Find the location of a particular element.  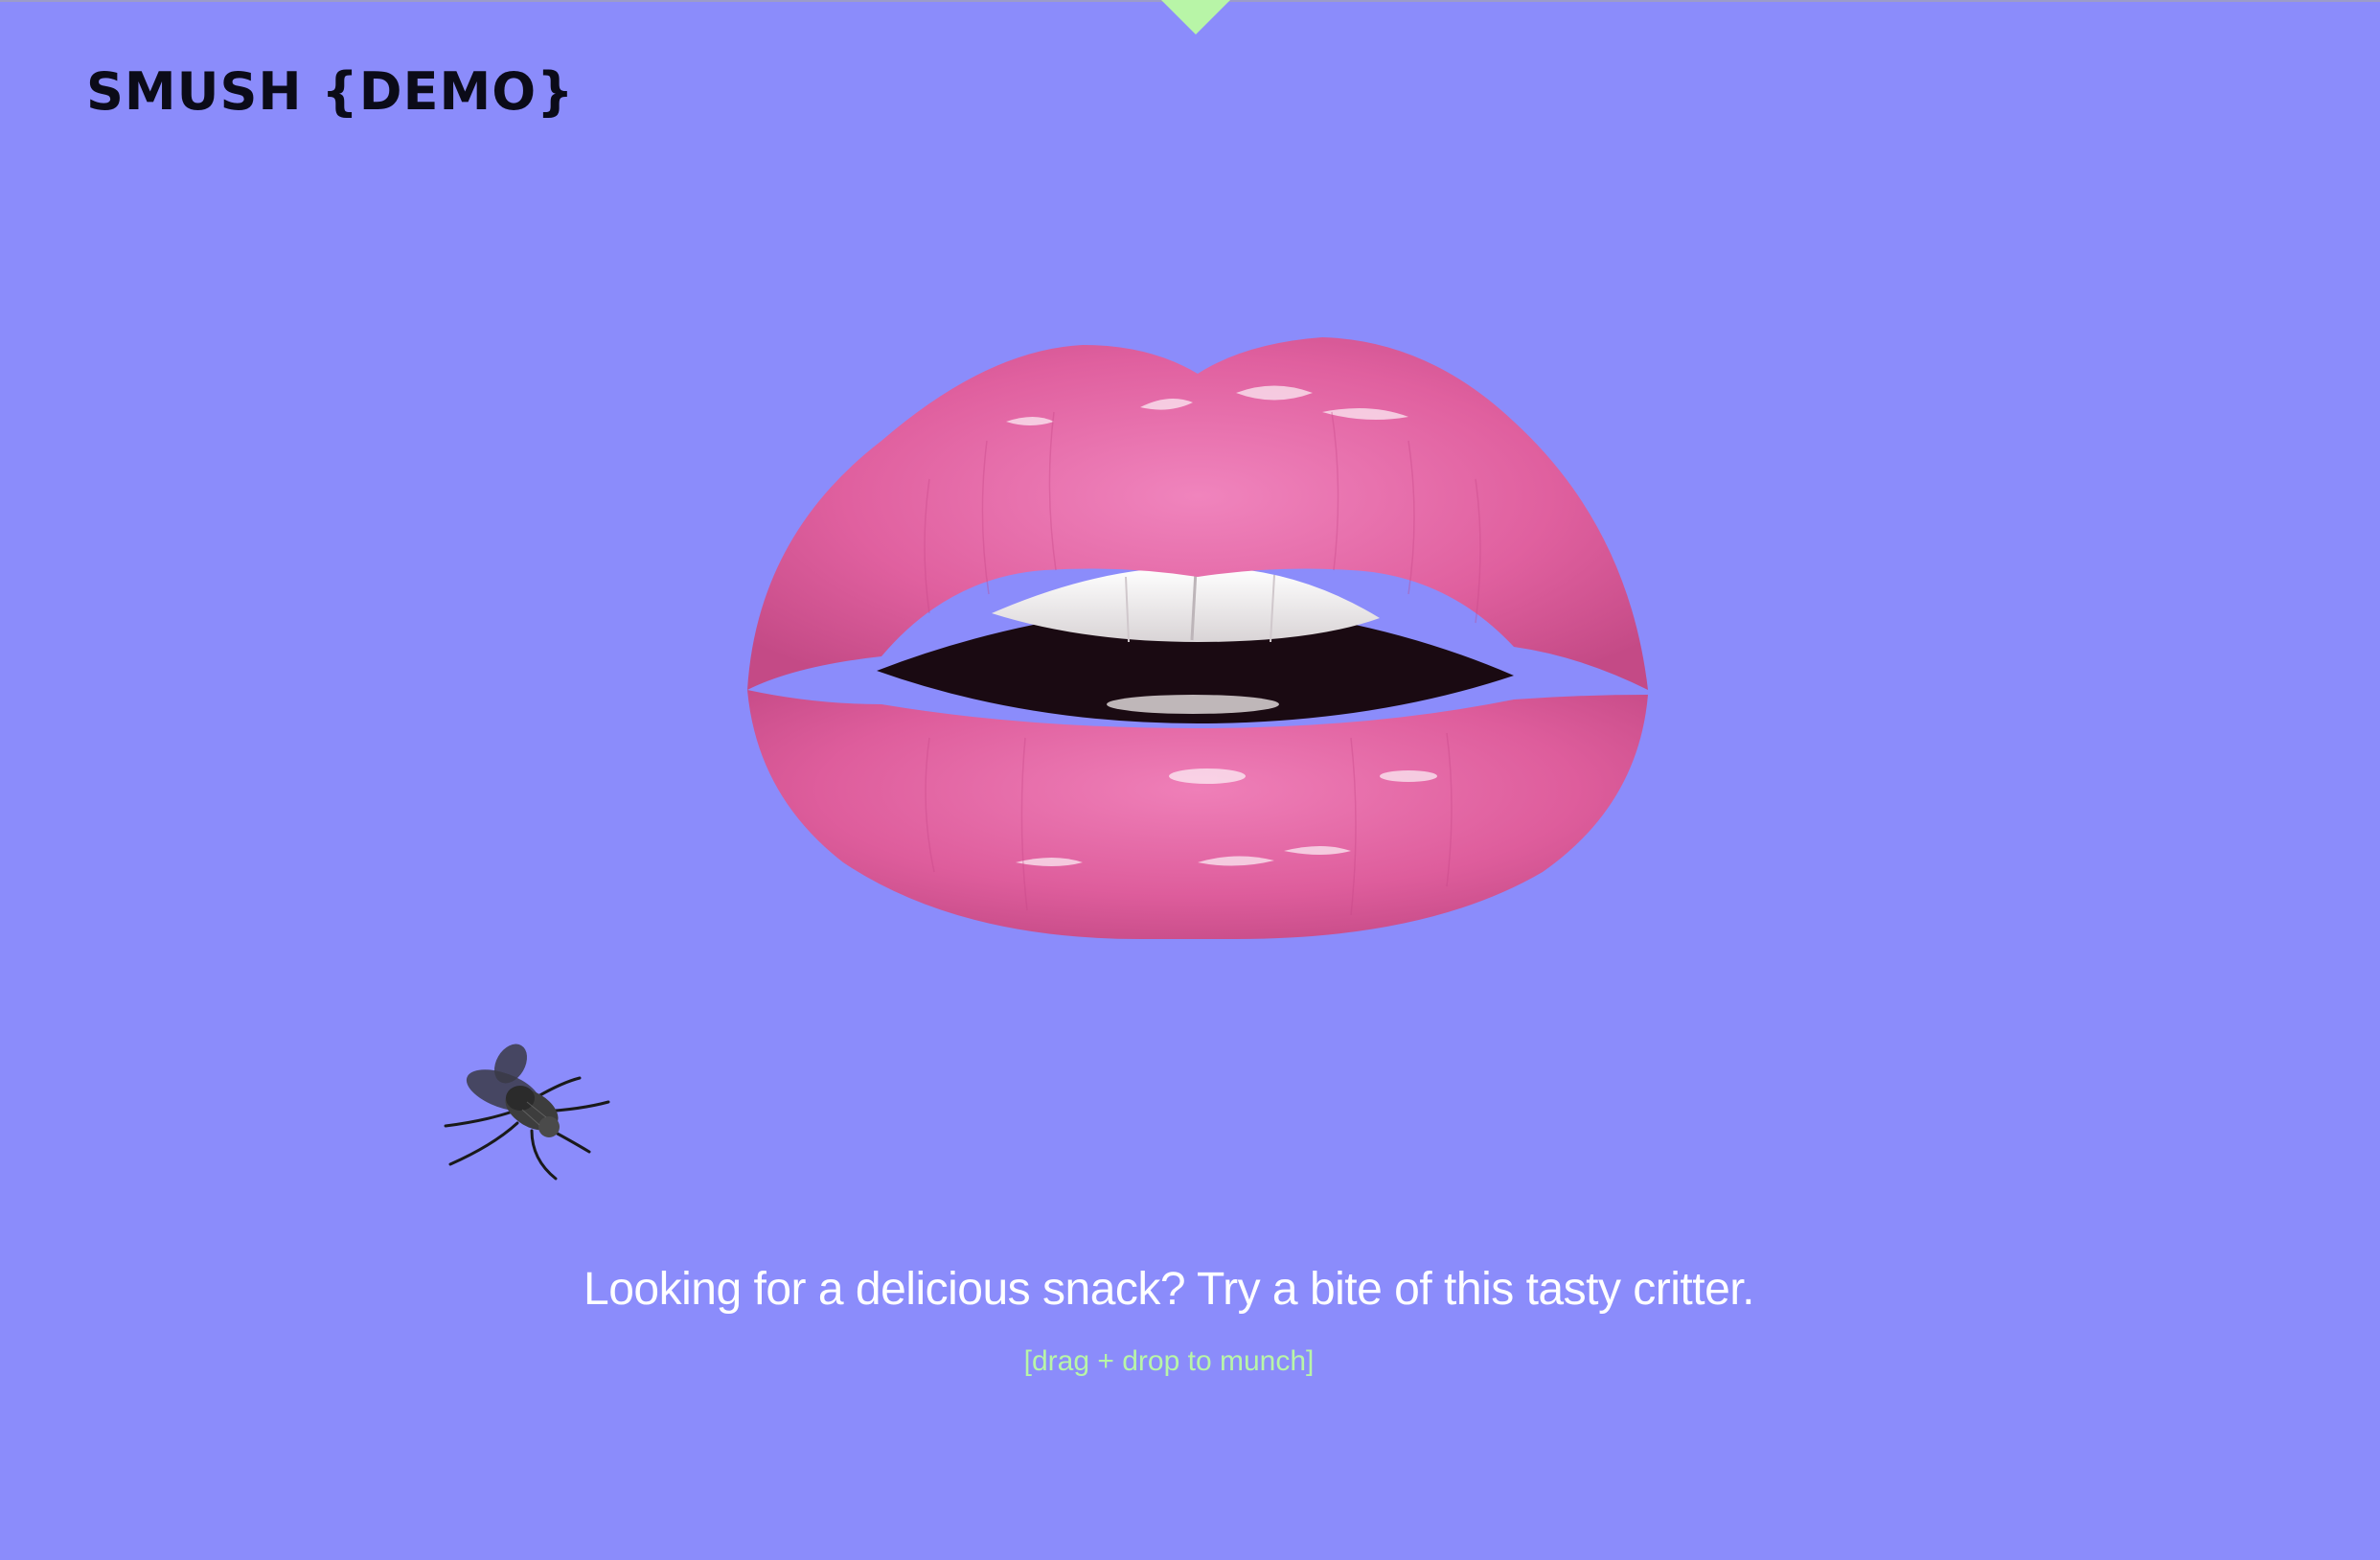

triangle-down-icon is located at coordinates (1196, 17).